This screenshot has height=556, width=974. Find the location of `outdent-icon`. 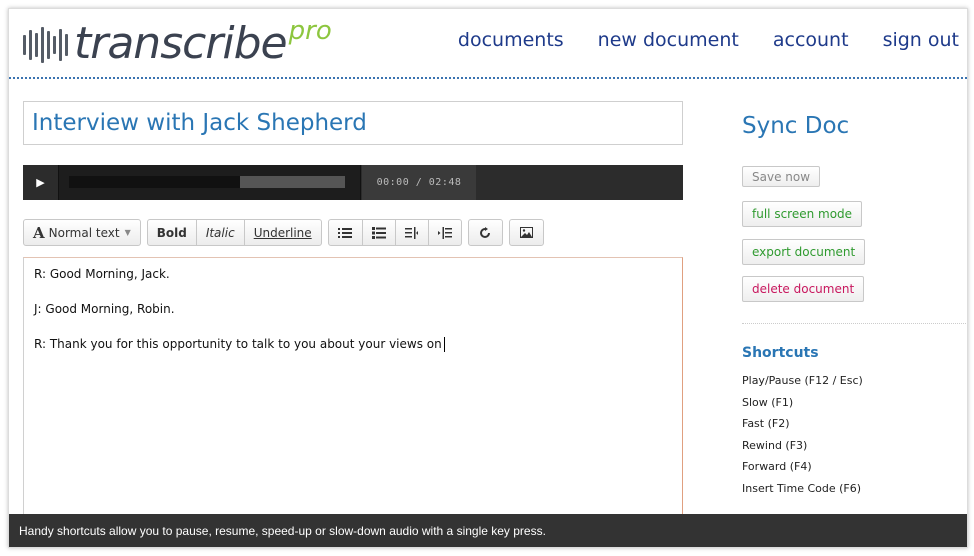

outdent-icon is located at coordinates (411, 232).